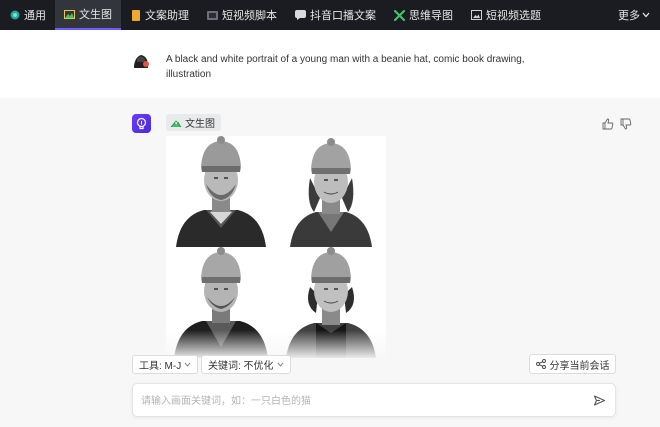 This screenshot has height=427, width=660. Describe the element at coordinates (14, 15) in the screenshot. I see `globe-dot-icon` at that location.